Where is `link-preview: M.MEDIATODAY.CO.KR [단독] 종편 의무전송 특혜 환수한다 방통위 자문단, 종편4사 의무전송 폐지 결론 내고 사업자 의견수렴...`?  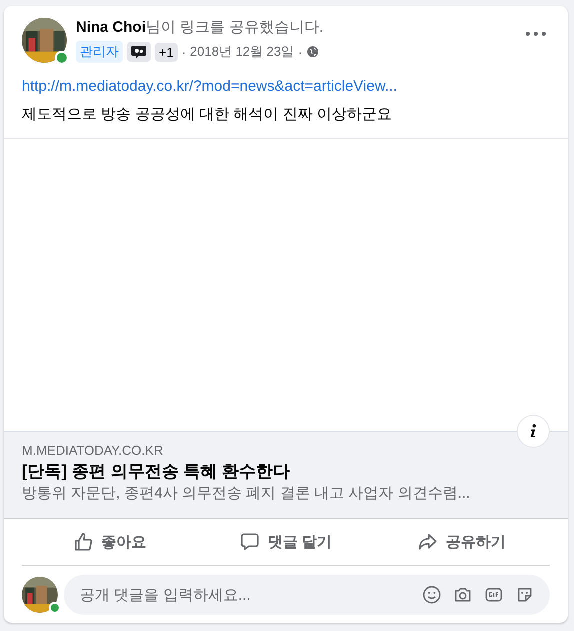
link-preview: M.MEDIATODAY.CO.KR [단독] 종편 의무전송 특혜 환수한다 방통위 자문단, 종편4사 의무전송 폐지 결론 내고 사업자 의견수렴... is located at coordinates (286, 475).